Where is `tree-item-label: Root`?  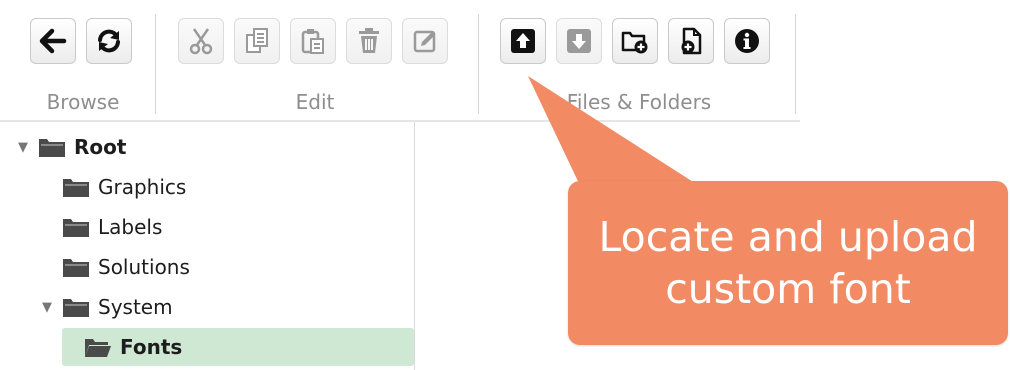
tree-item-label: Root is located at coordinates (100, 147).